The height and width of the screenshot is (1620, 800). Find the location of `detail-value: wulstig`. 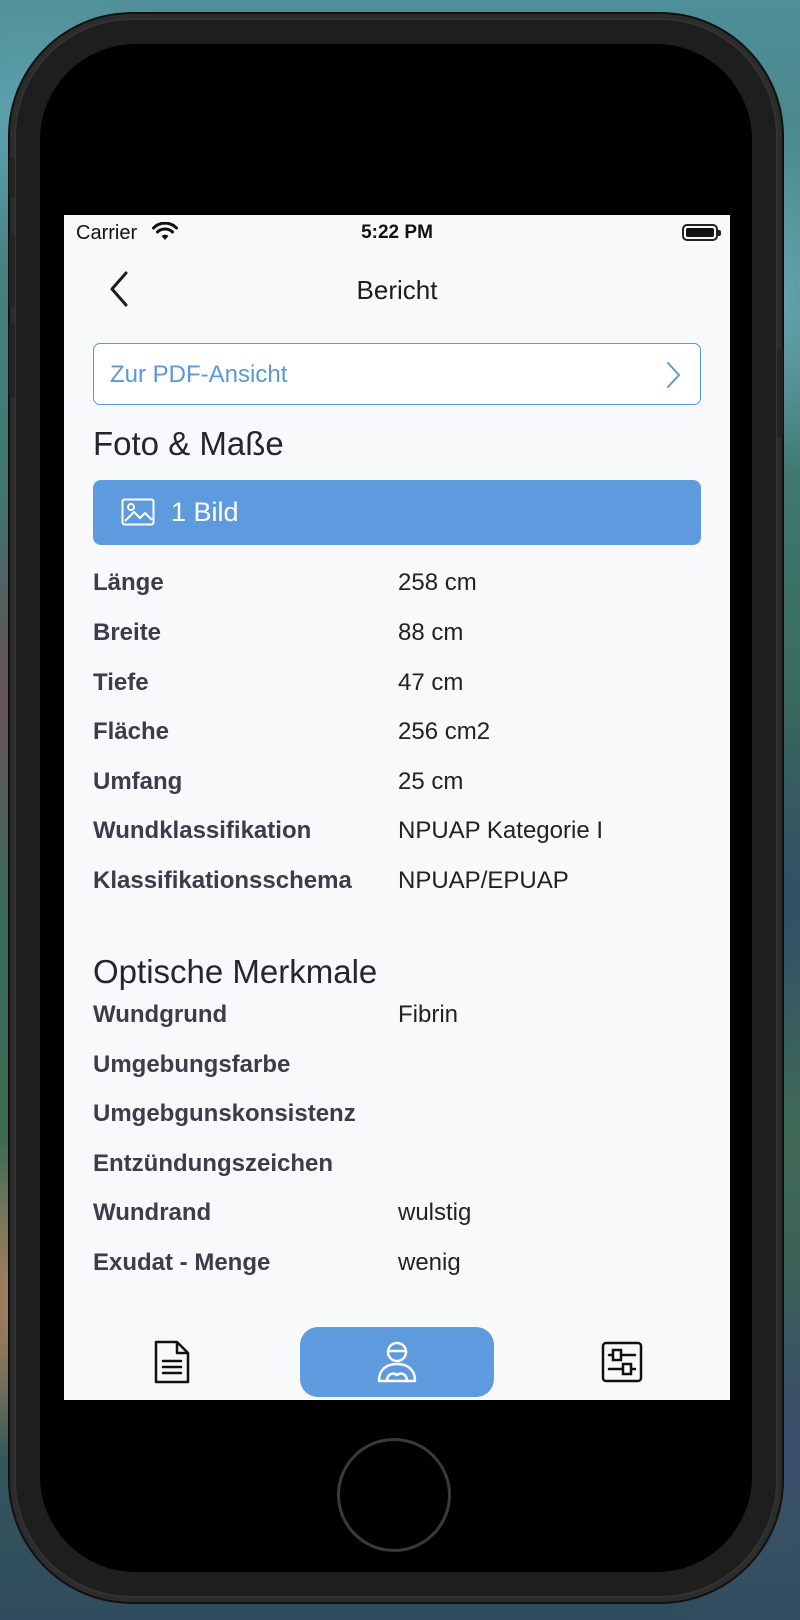

detail-value: wulstig is located at coordinates (435, 1212).